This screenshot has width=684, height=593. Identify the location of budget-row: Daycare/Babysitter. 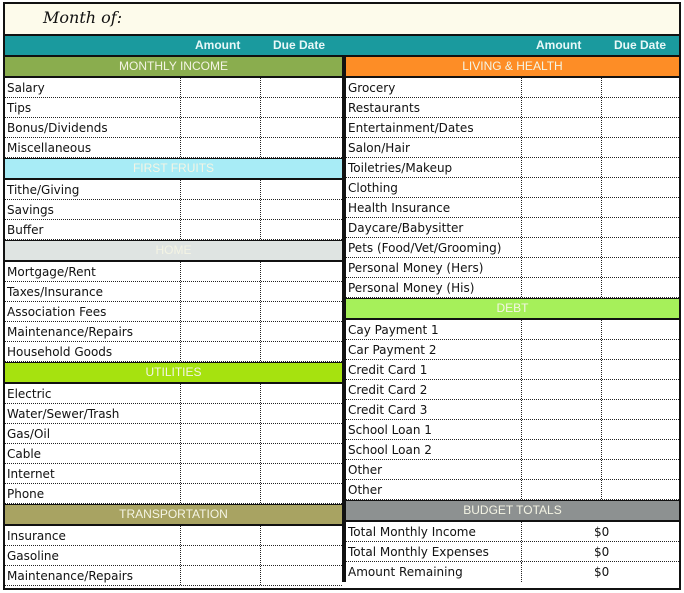
(512, 228).